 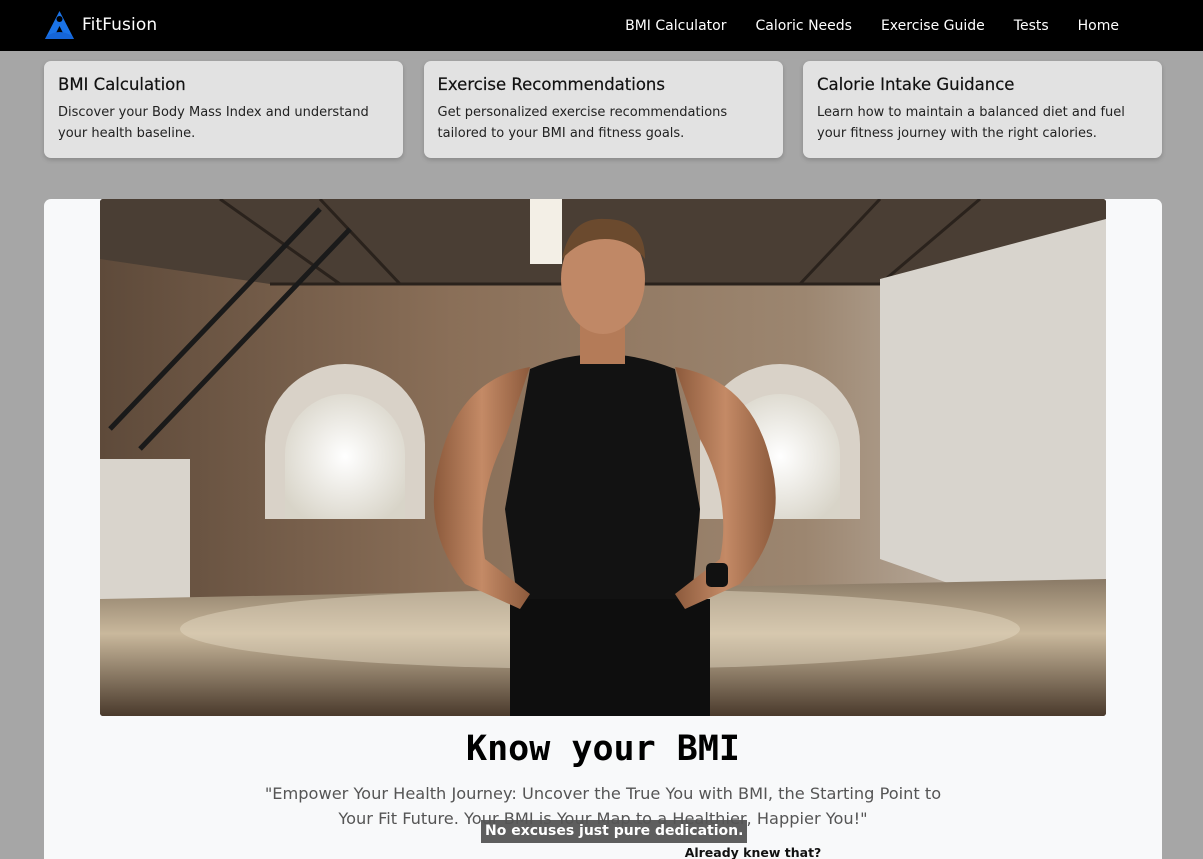 What do you see at coordinates (59, 25) in the screenshot?
I see `fitfusion-logo-icon` at bounding box center [59, 25].